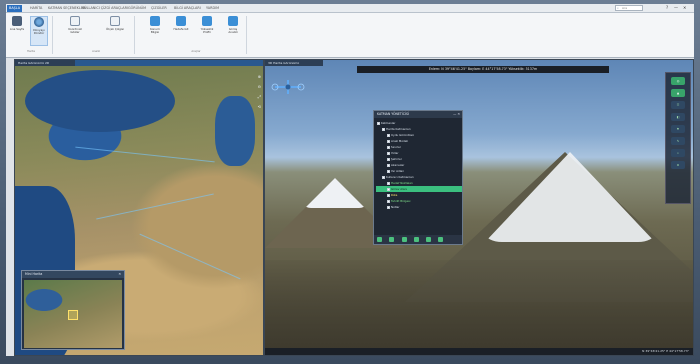 The image size is (700, 364). Describe the element at coordinates (39, 22) in the screenshot. I see `globe-icon` at that location.